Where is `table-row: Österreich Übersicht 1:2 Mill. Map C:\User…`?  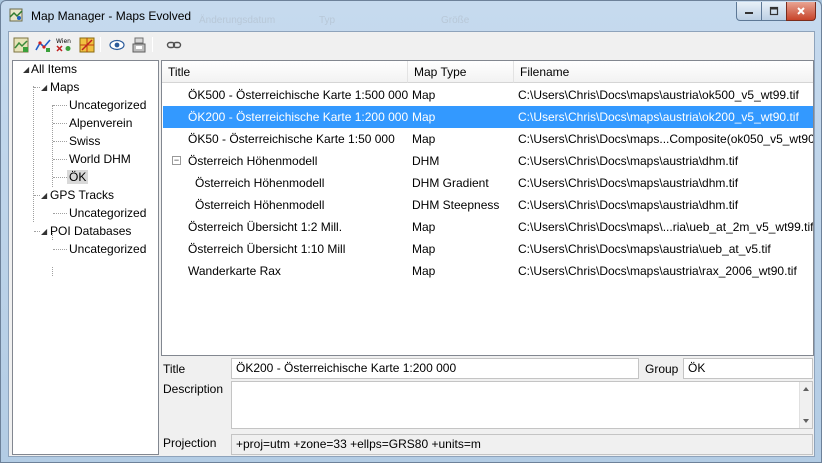 table-row: Österreich Übersicht 1:2 Mill. Map C:\User… is located at coordinates (488, 227).